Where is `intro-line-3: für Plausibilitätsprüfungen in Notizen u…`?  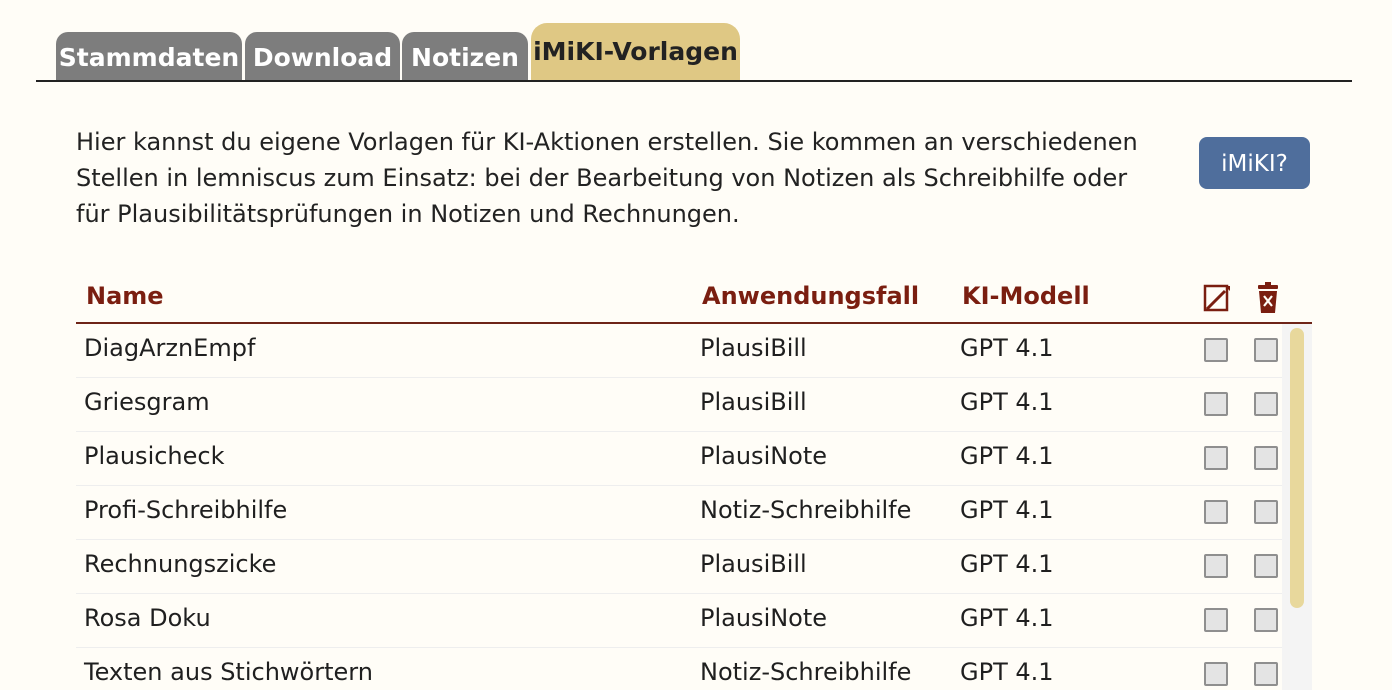
intro-line-3: für Plausibilitätsprüfungen in Notizen u… is located at coordinates (408, 214).